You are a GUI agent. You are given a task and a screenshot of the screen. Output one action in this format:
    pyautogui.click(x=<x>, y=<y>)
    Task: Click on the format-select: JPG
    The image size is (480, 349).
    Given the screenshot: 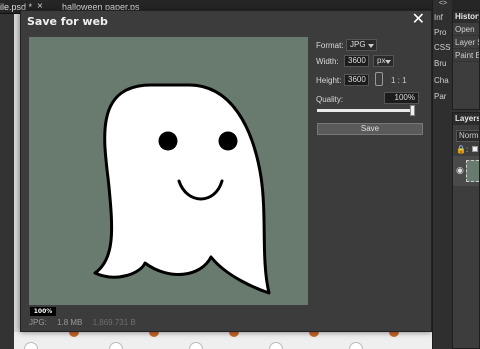 What is the action you would take?
    pyautogui.click(x=361, y=45)
    